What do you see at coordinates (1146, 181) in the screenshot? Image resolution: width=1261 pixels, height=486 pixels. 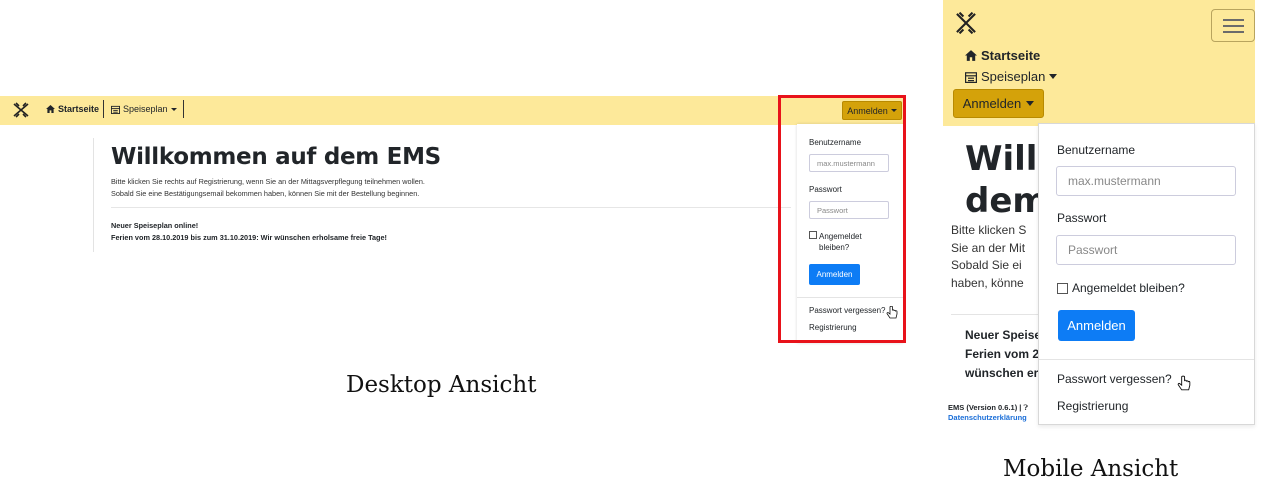 I see `username-input: max.mustermann` at bounding box center [1146, 181].